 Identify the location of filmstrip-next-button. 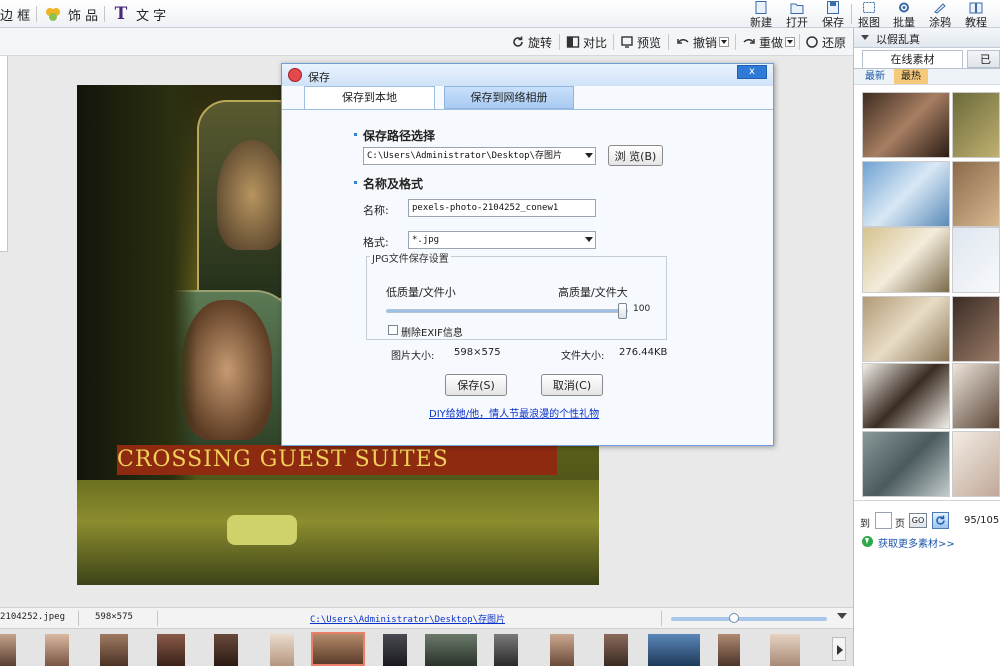
(839, 649).